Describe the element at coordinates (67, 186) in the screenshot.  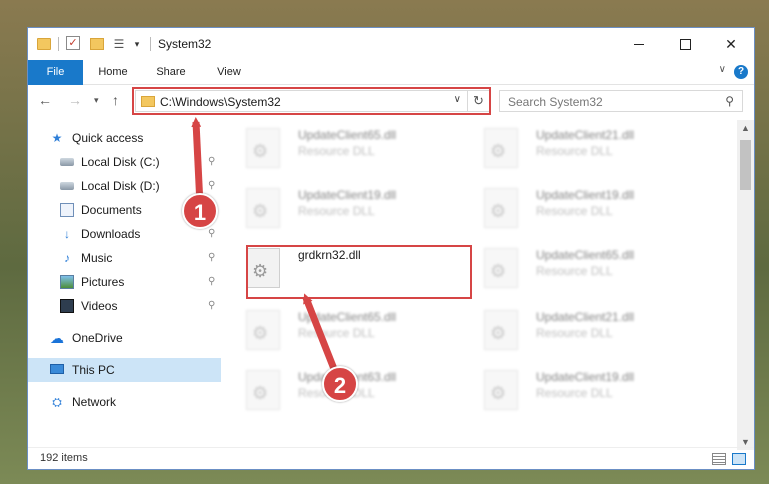
I see `drive-icon` at that location.